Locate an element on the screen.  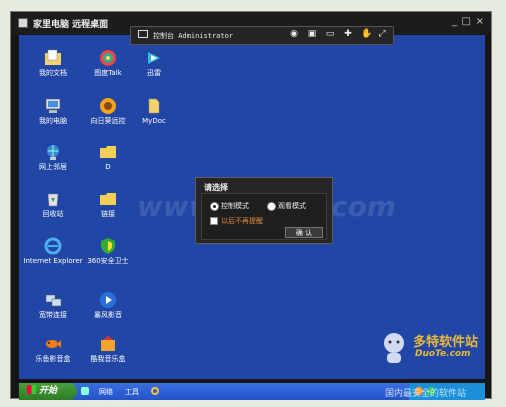
icon-label: 宽带连接 is located at coordinates (53, 315).